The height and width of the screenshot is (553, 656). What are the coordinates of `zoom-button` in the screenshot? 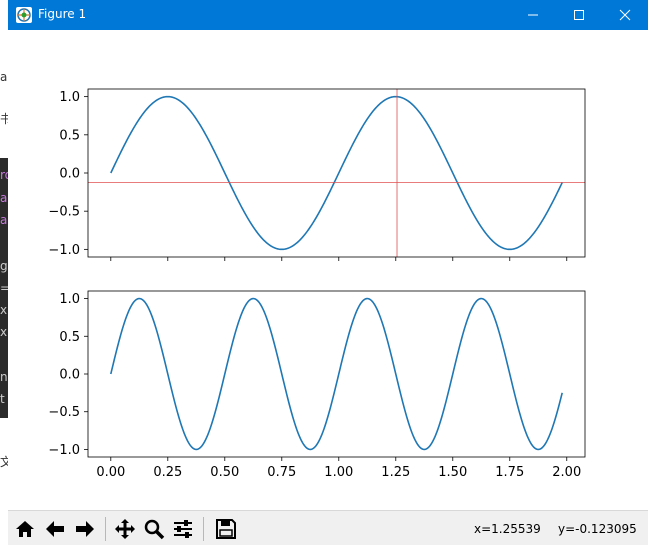 It's located at (154, 529).